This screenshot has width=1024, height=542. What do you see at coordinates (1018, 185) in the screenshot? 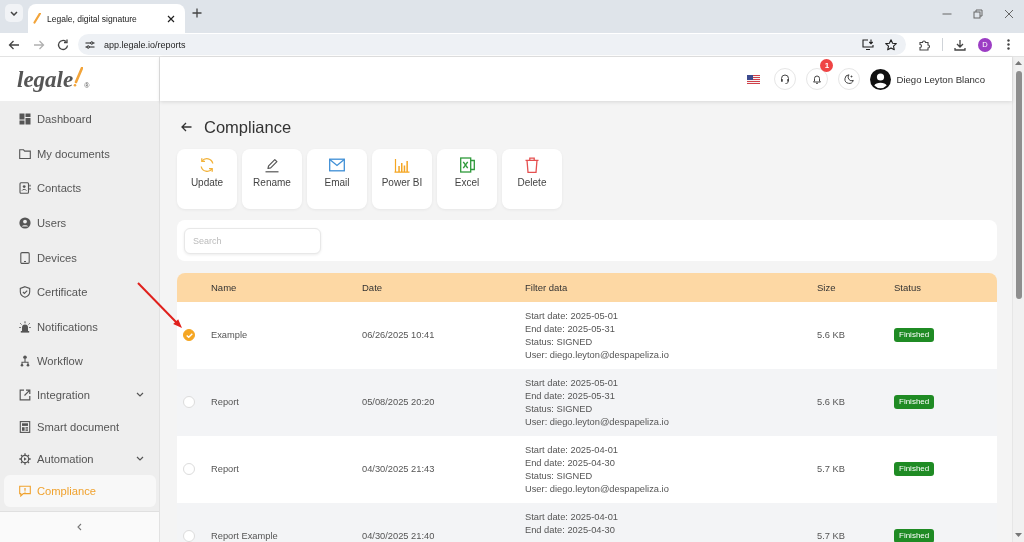
I see `scrollbar-thumb` at bounding box center [1018, 185].